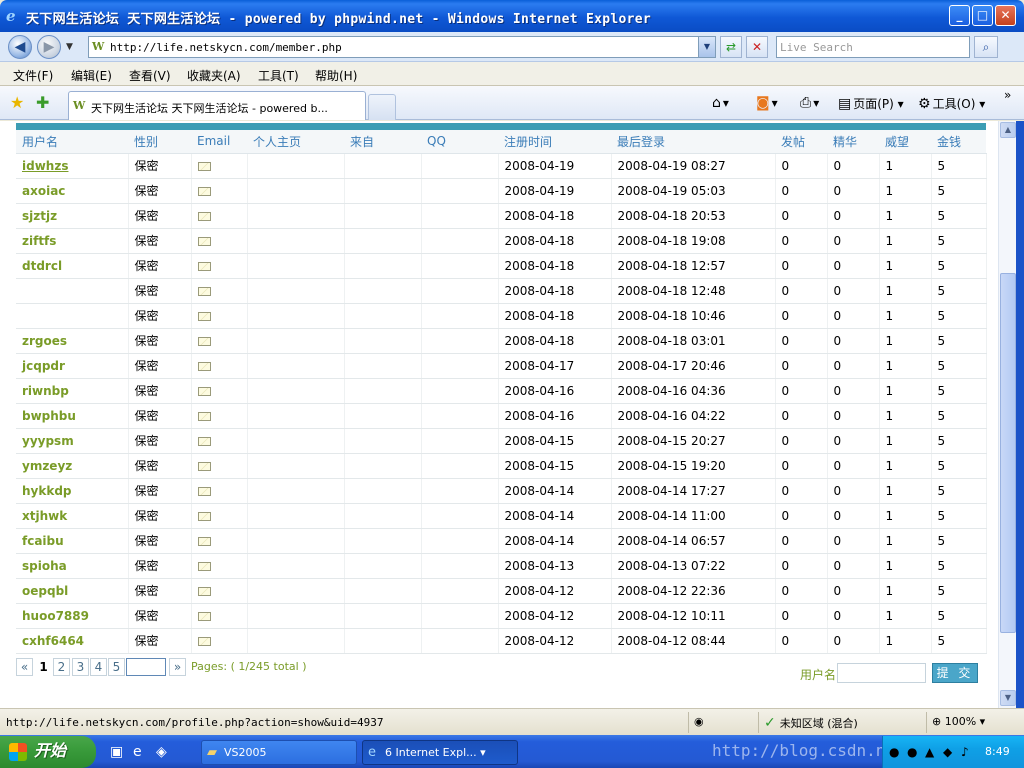  Describe the element at coordinates (912, 752) in the screenshot. I see `qq-tray-icon-2: ●` at that location.